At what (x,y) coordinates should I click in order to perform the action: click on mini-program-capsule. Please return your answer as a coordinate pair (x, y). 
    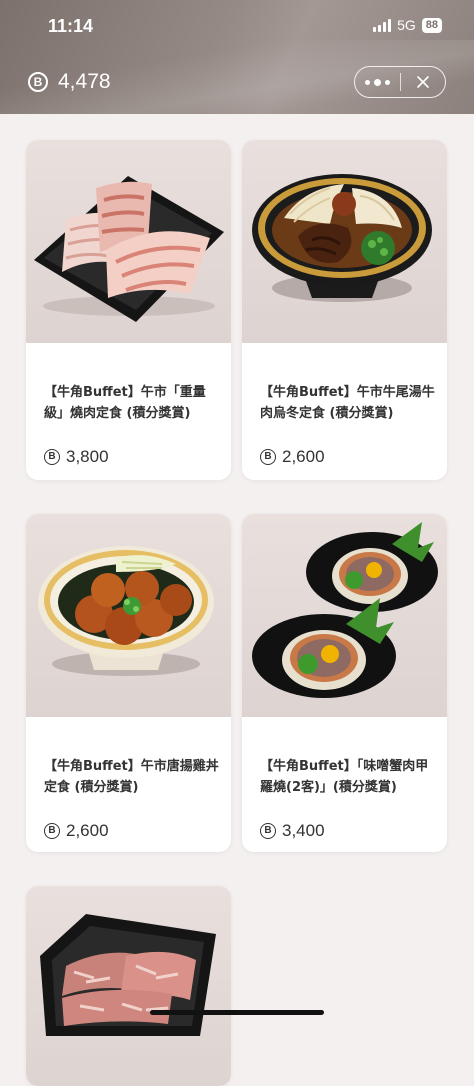
    Looking at the image, I should click on (400, 82).